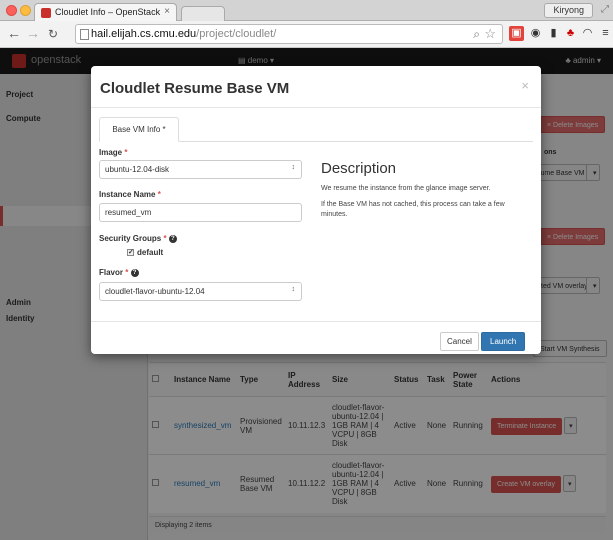 The width and height of the screenshot is (613, 540). What do you see at coordinates (155, 291) in the screenshot?
I see `flavor-select-value: cloudlet-flavor-ubuntu-12.04` at bounding box center [155, 291].